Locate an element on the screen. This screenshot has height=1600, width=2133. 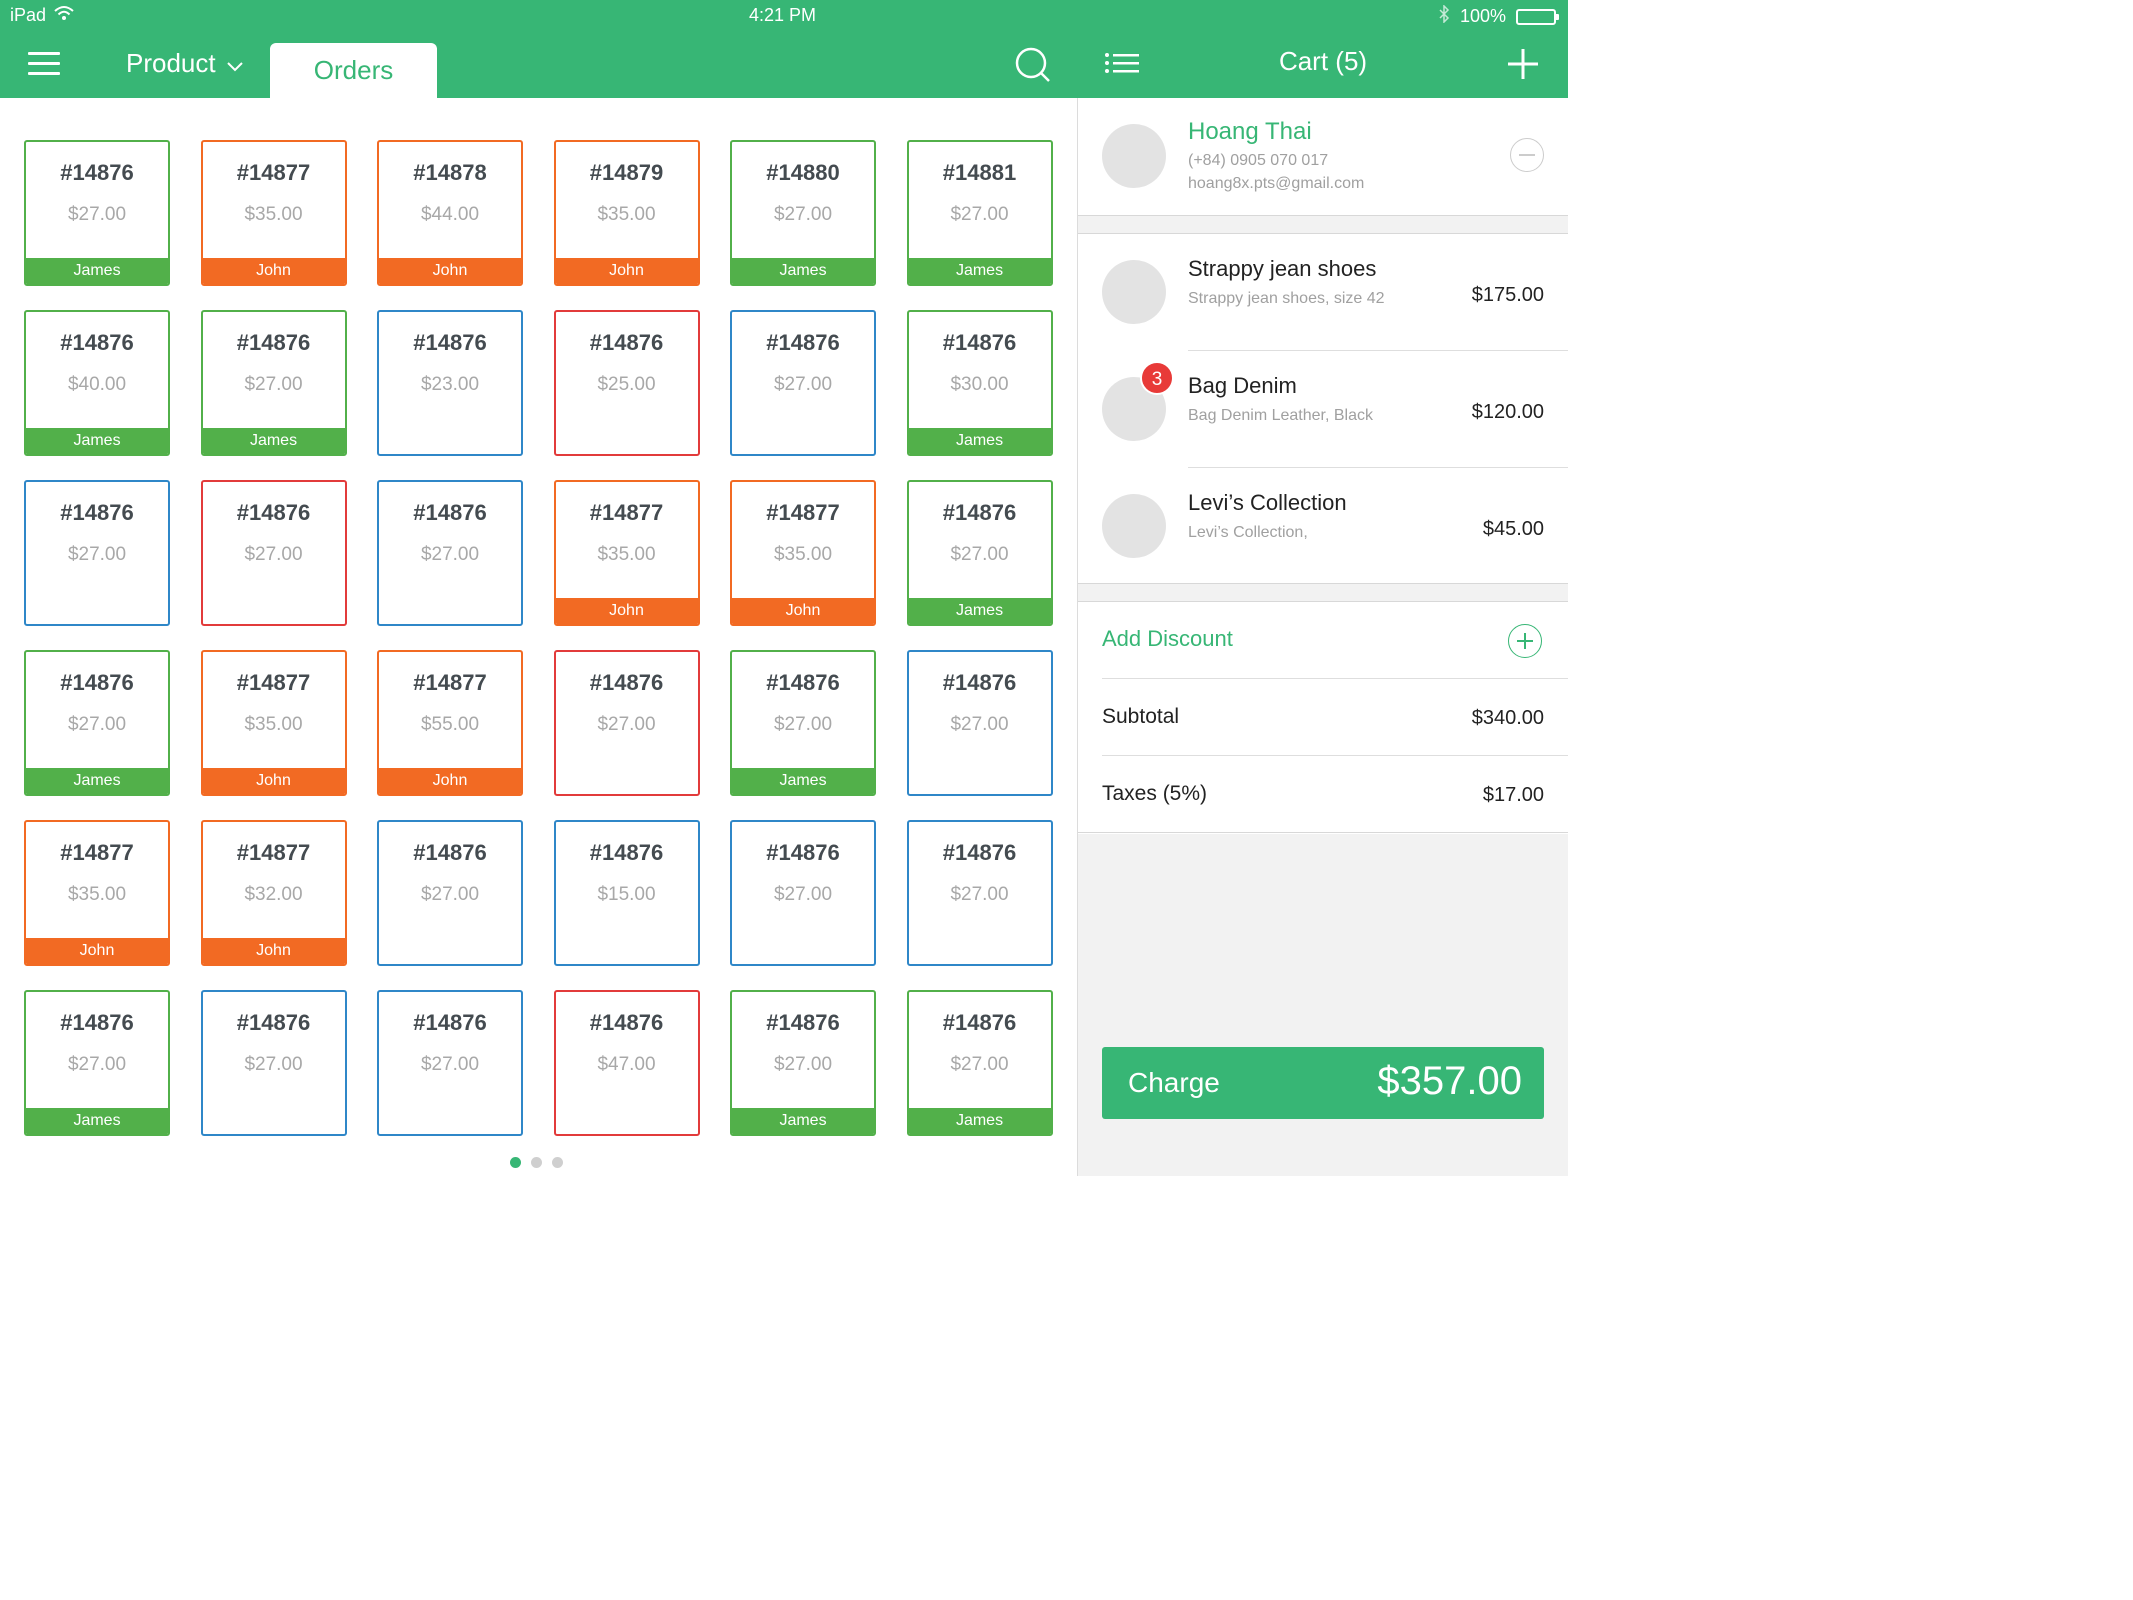
tab-orders: Orders is located at coordinates (353, 70).